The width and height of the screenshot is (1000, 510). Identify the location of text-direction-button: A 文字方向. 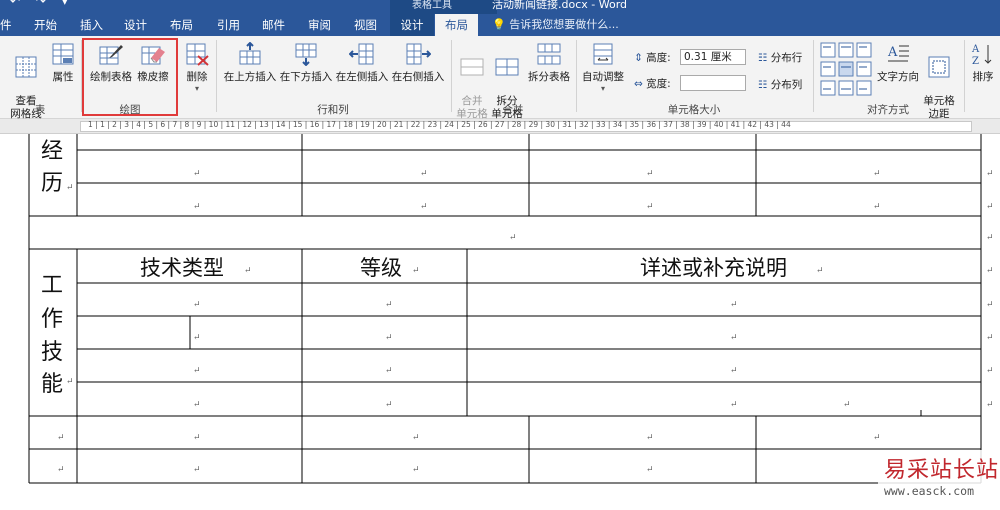
(898, 63).